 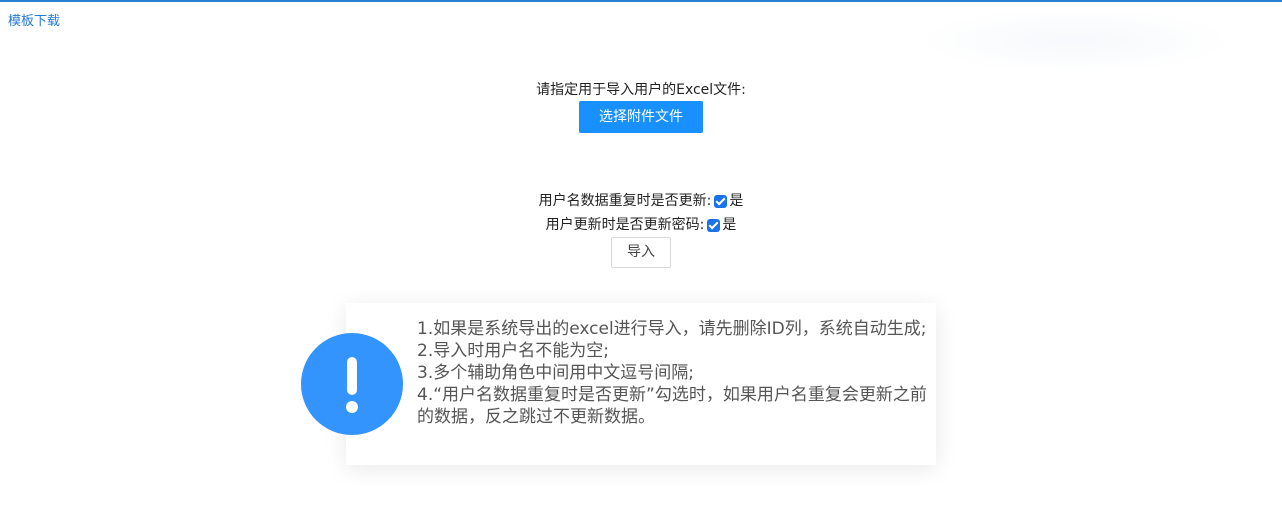 What do you see at coordinates (641, 117) in the screenshot?
I see `select-file-button: 选择附件文件` at bounding box center [641, 117].